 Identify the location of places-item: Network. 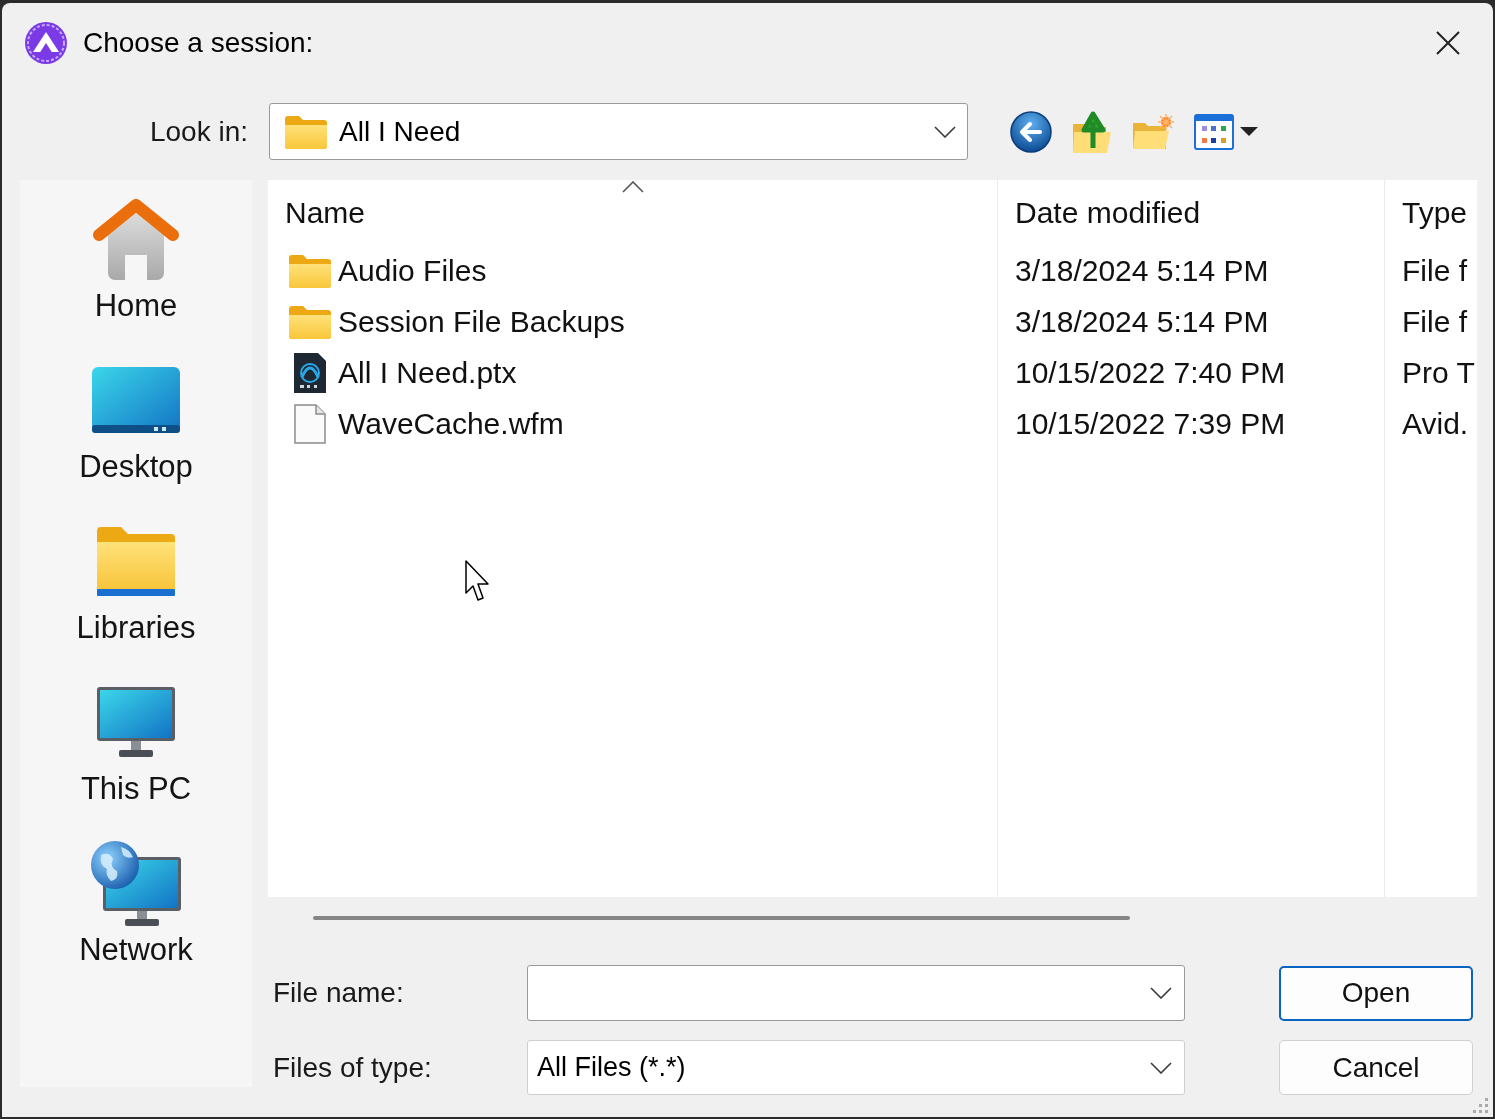
(136, 905).